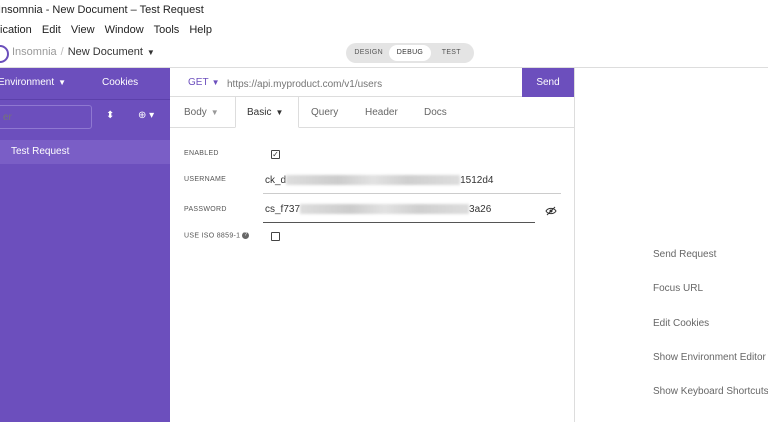 This screenshot has height=422, width=768. What do you see at coordinates (102, 10) in the screenshot?
I see `window-title-text: Insomnia - New Document – Test Request` at bounding box center [102, 10].